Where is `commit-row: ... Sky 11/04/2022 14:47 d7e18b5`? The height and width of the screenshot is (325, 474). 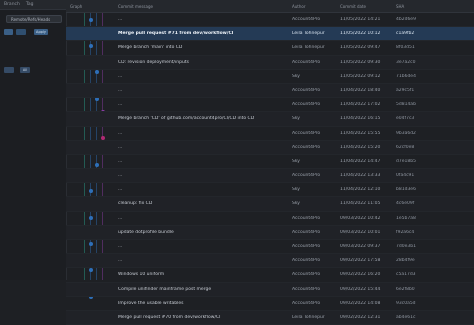 commit-row: ... Sky 11/04/2022 14:47 d7e18b5 is located at coordinates (270, 162).